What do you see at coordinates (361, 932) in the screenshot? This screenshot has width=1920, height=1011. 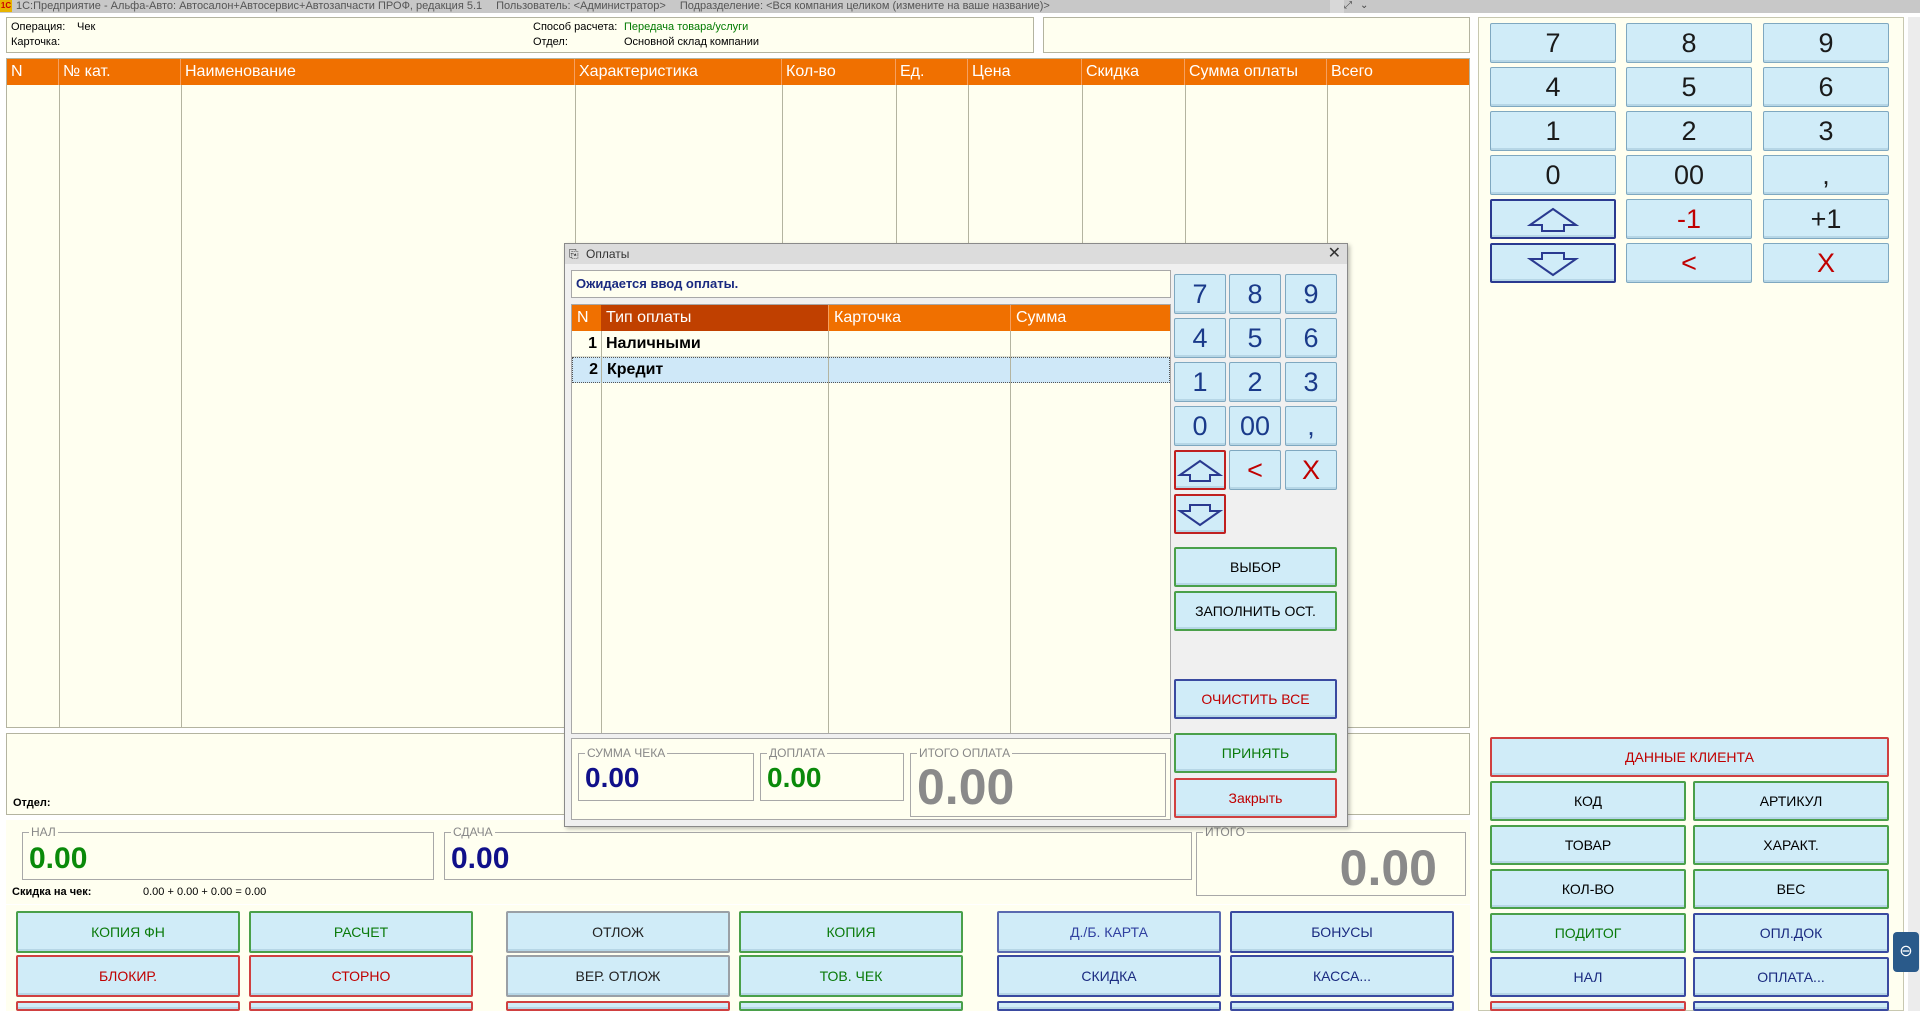 I see `calc-button: РАСЧЕТ` at bounding box center [361, 932].